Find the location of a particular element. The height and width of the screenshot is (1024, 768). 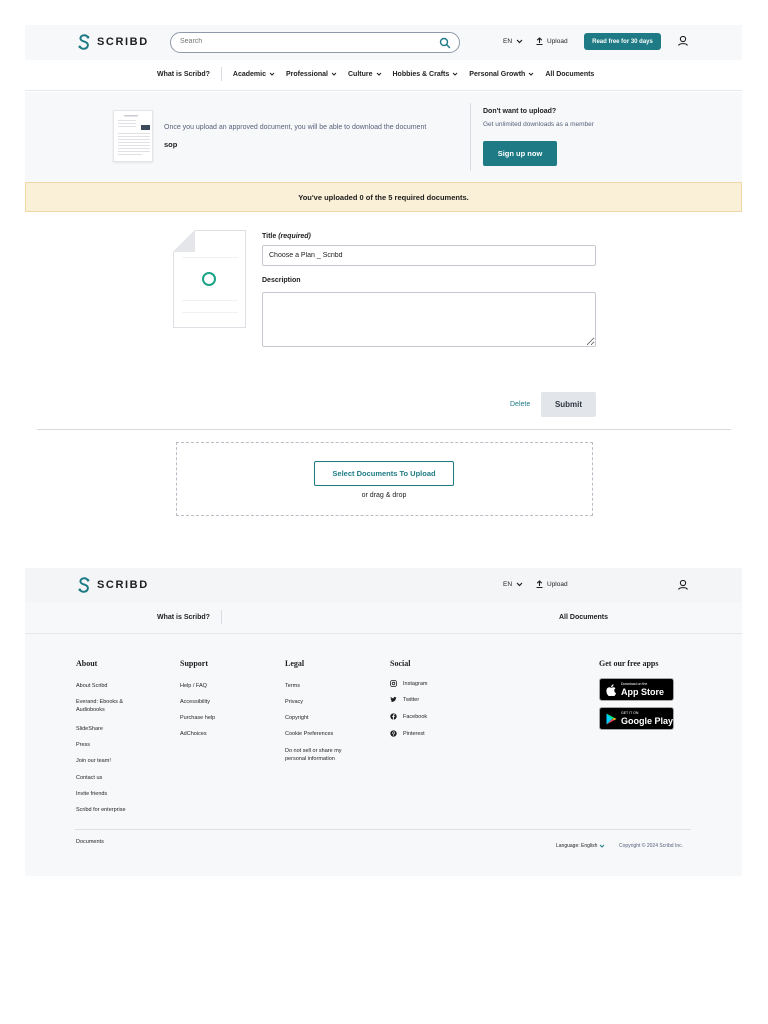

footer-language-selector-bottom: Language: English is located at coordinates (580, 846).